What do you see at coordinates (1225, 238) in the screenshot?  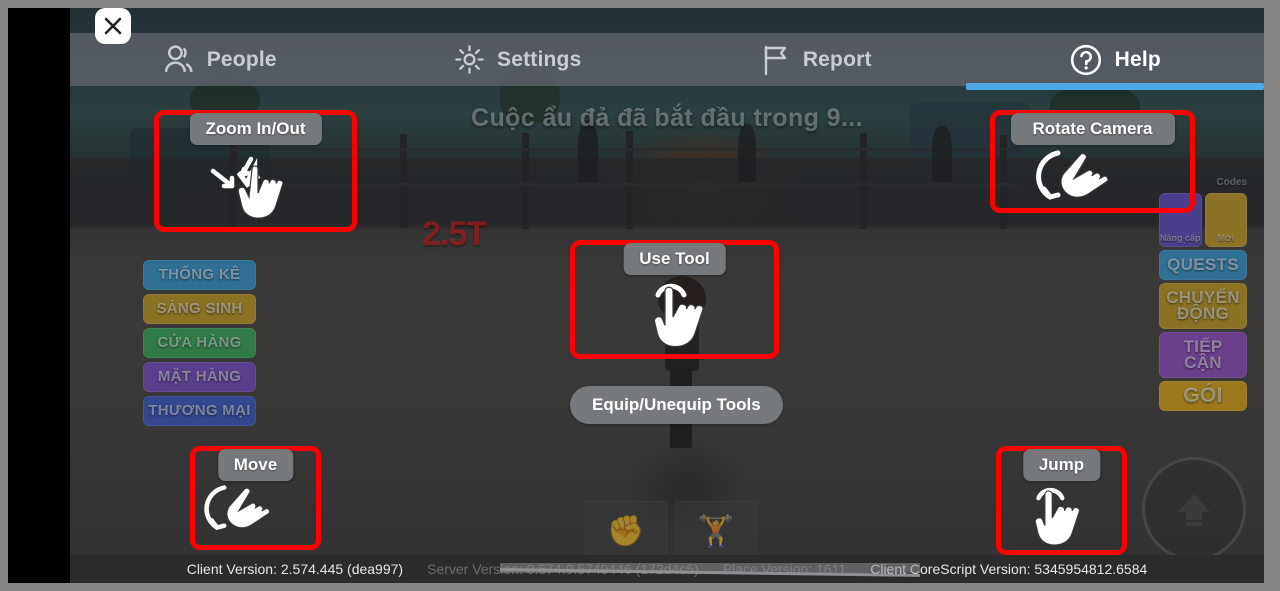 I see `sidebar-label: Mời` at bounding box center [1225, 238].